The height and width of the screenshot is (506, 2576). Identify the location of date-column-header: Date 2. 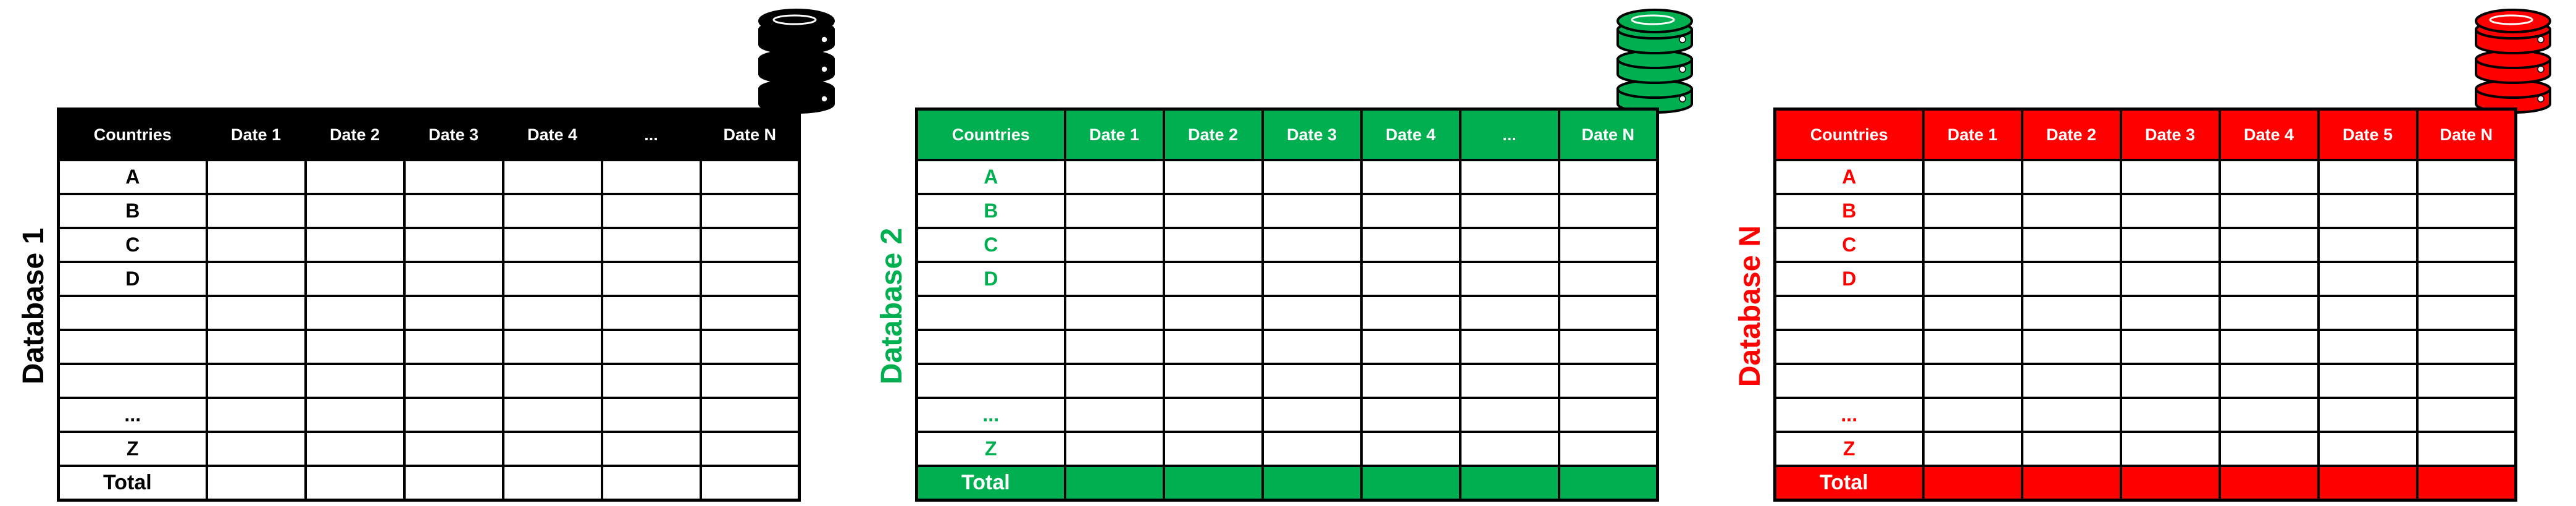
(1213, 134).